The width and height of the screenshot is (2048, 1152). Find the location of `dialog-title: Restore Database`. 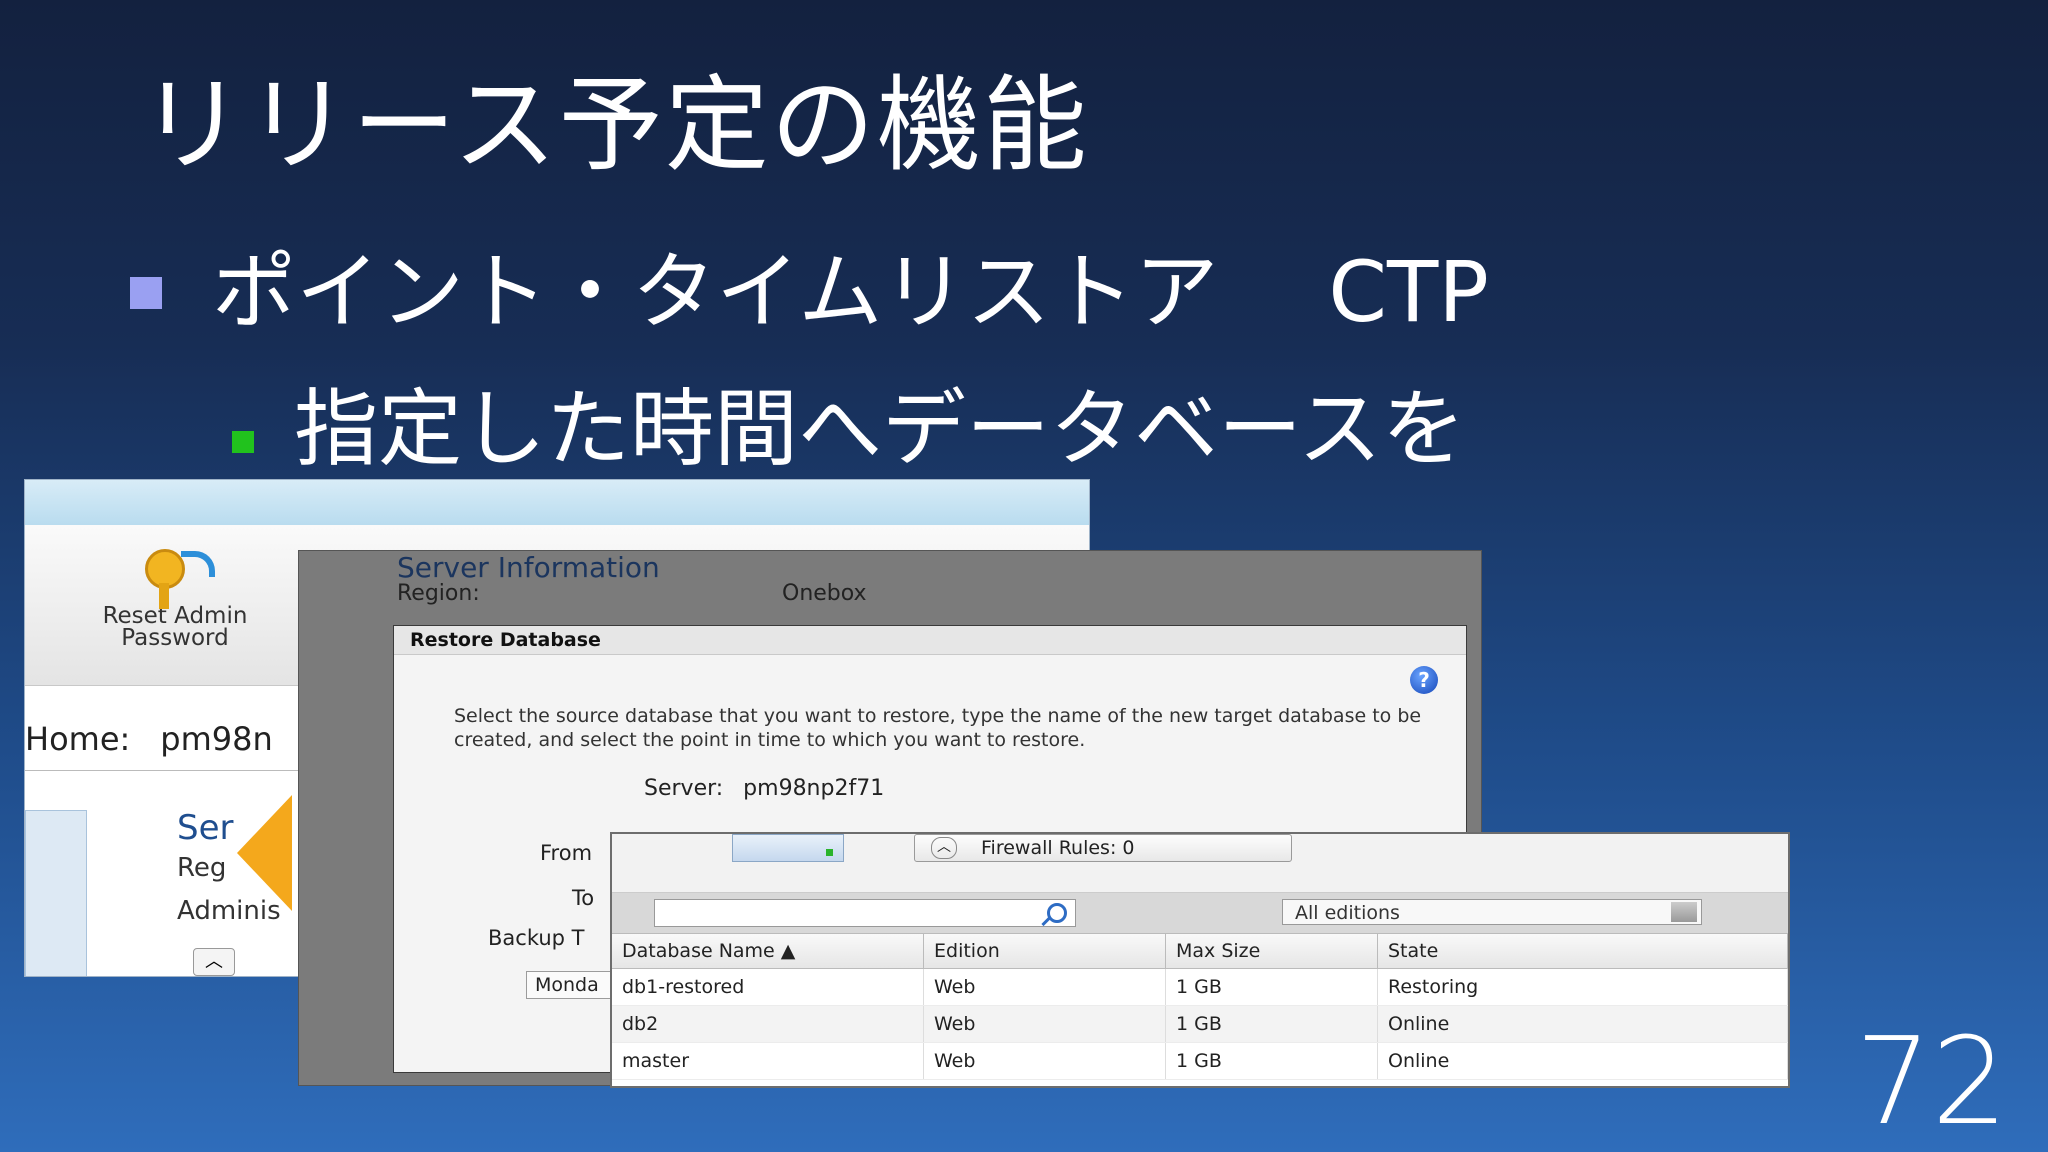

dialog-title: Restore Database is located at coordinates (930, 640).